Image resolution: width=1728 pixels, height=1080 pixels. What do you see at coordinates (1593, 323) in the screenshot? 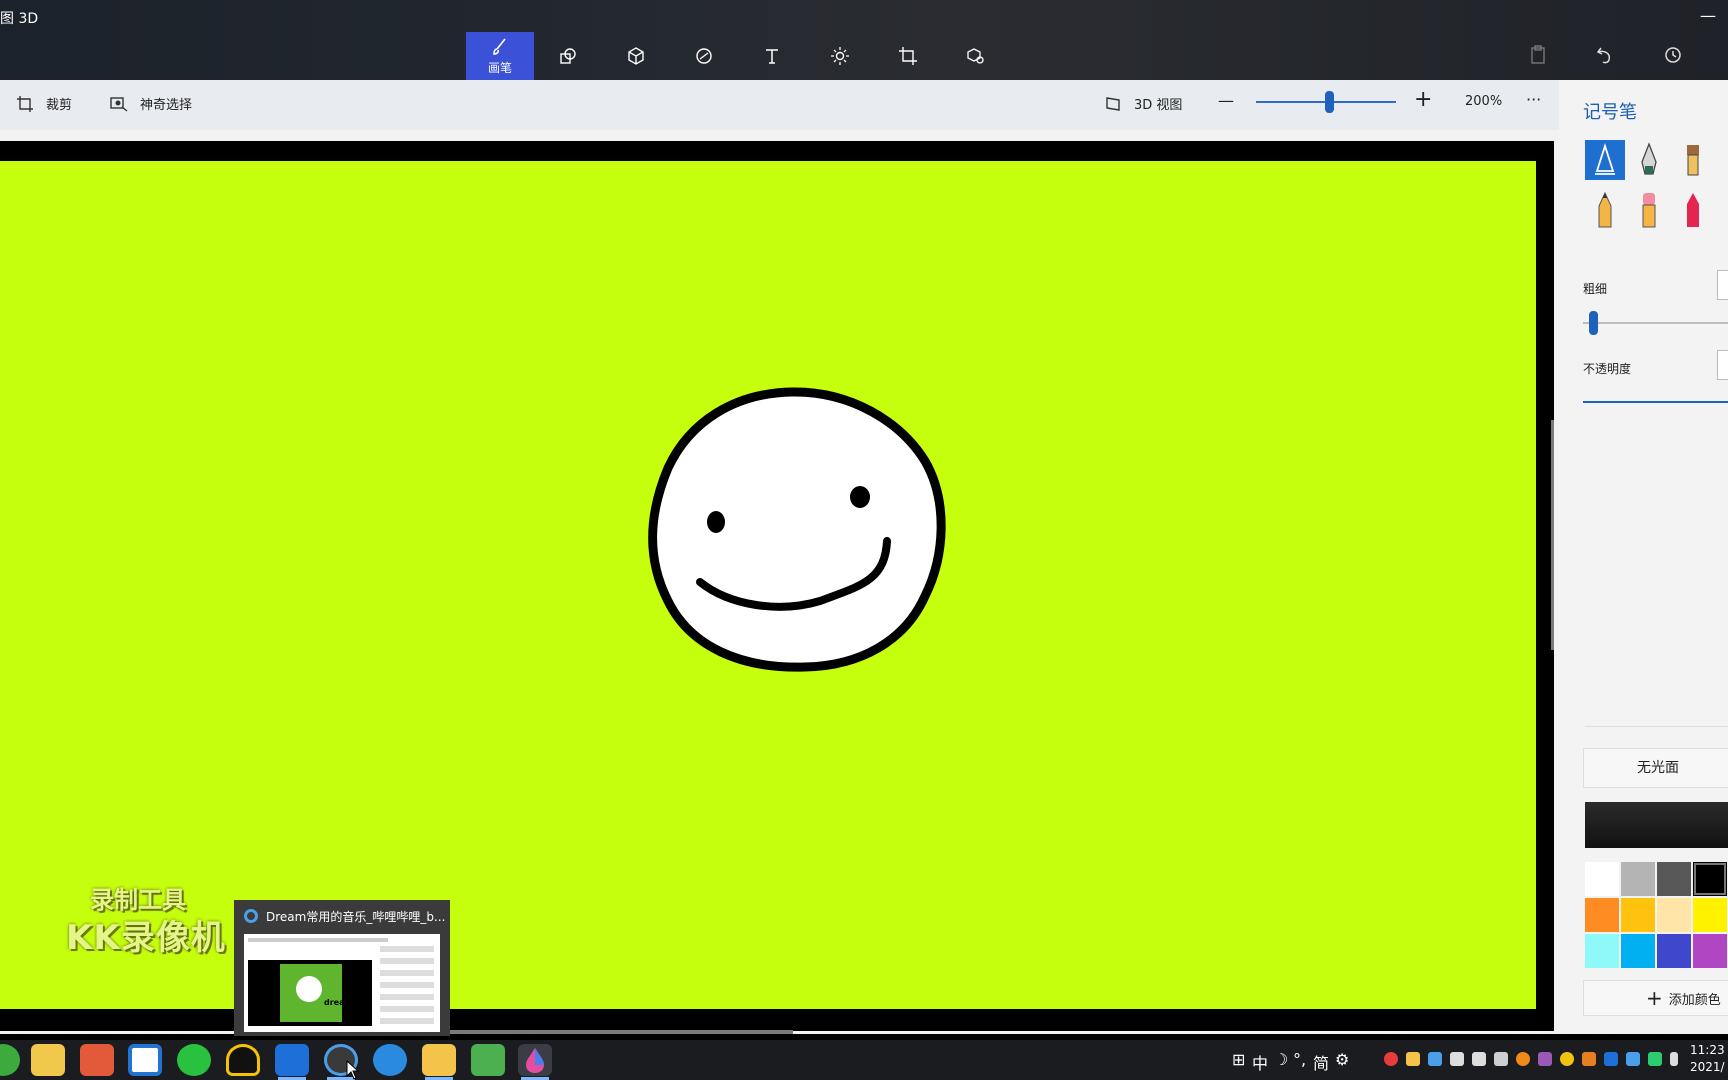
I see `thickness-slider-thumb` at bounding box center [1593, 323].